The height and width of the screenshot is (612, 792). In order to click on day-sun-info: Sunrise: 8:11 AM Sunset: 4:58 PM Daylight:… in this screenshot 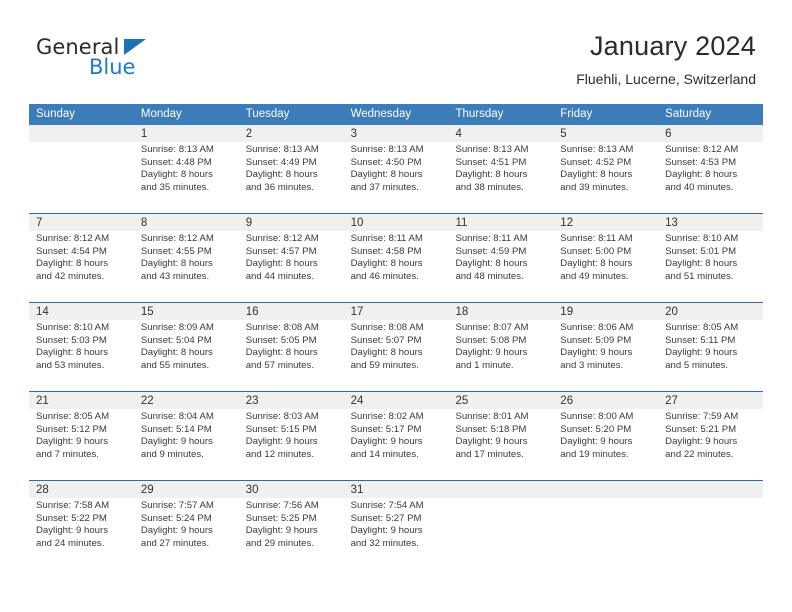, I will do `click(400, 258)`.